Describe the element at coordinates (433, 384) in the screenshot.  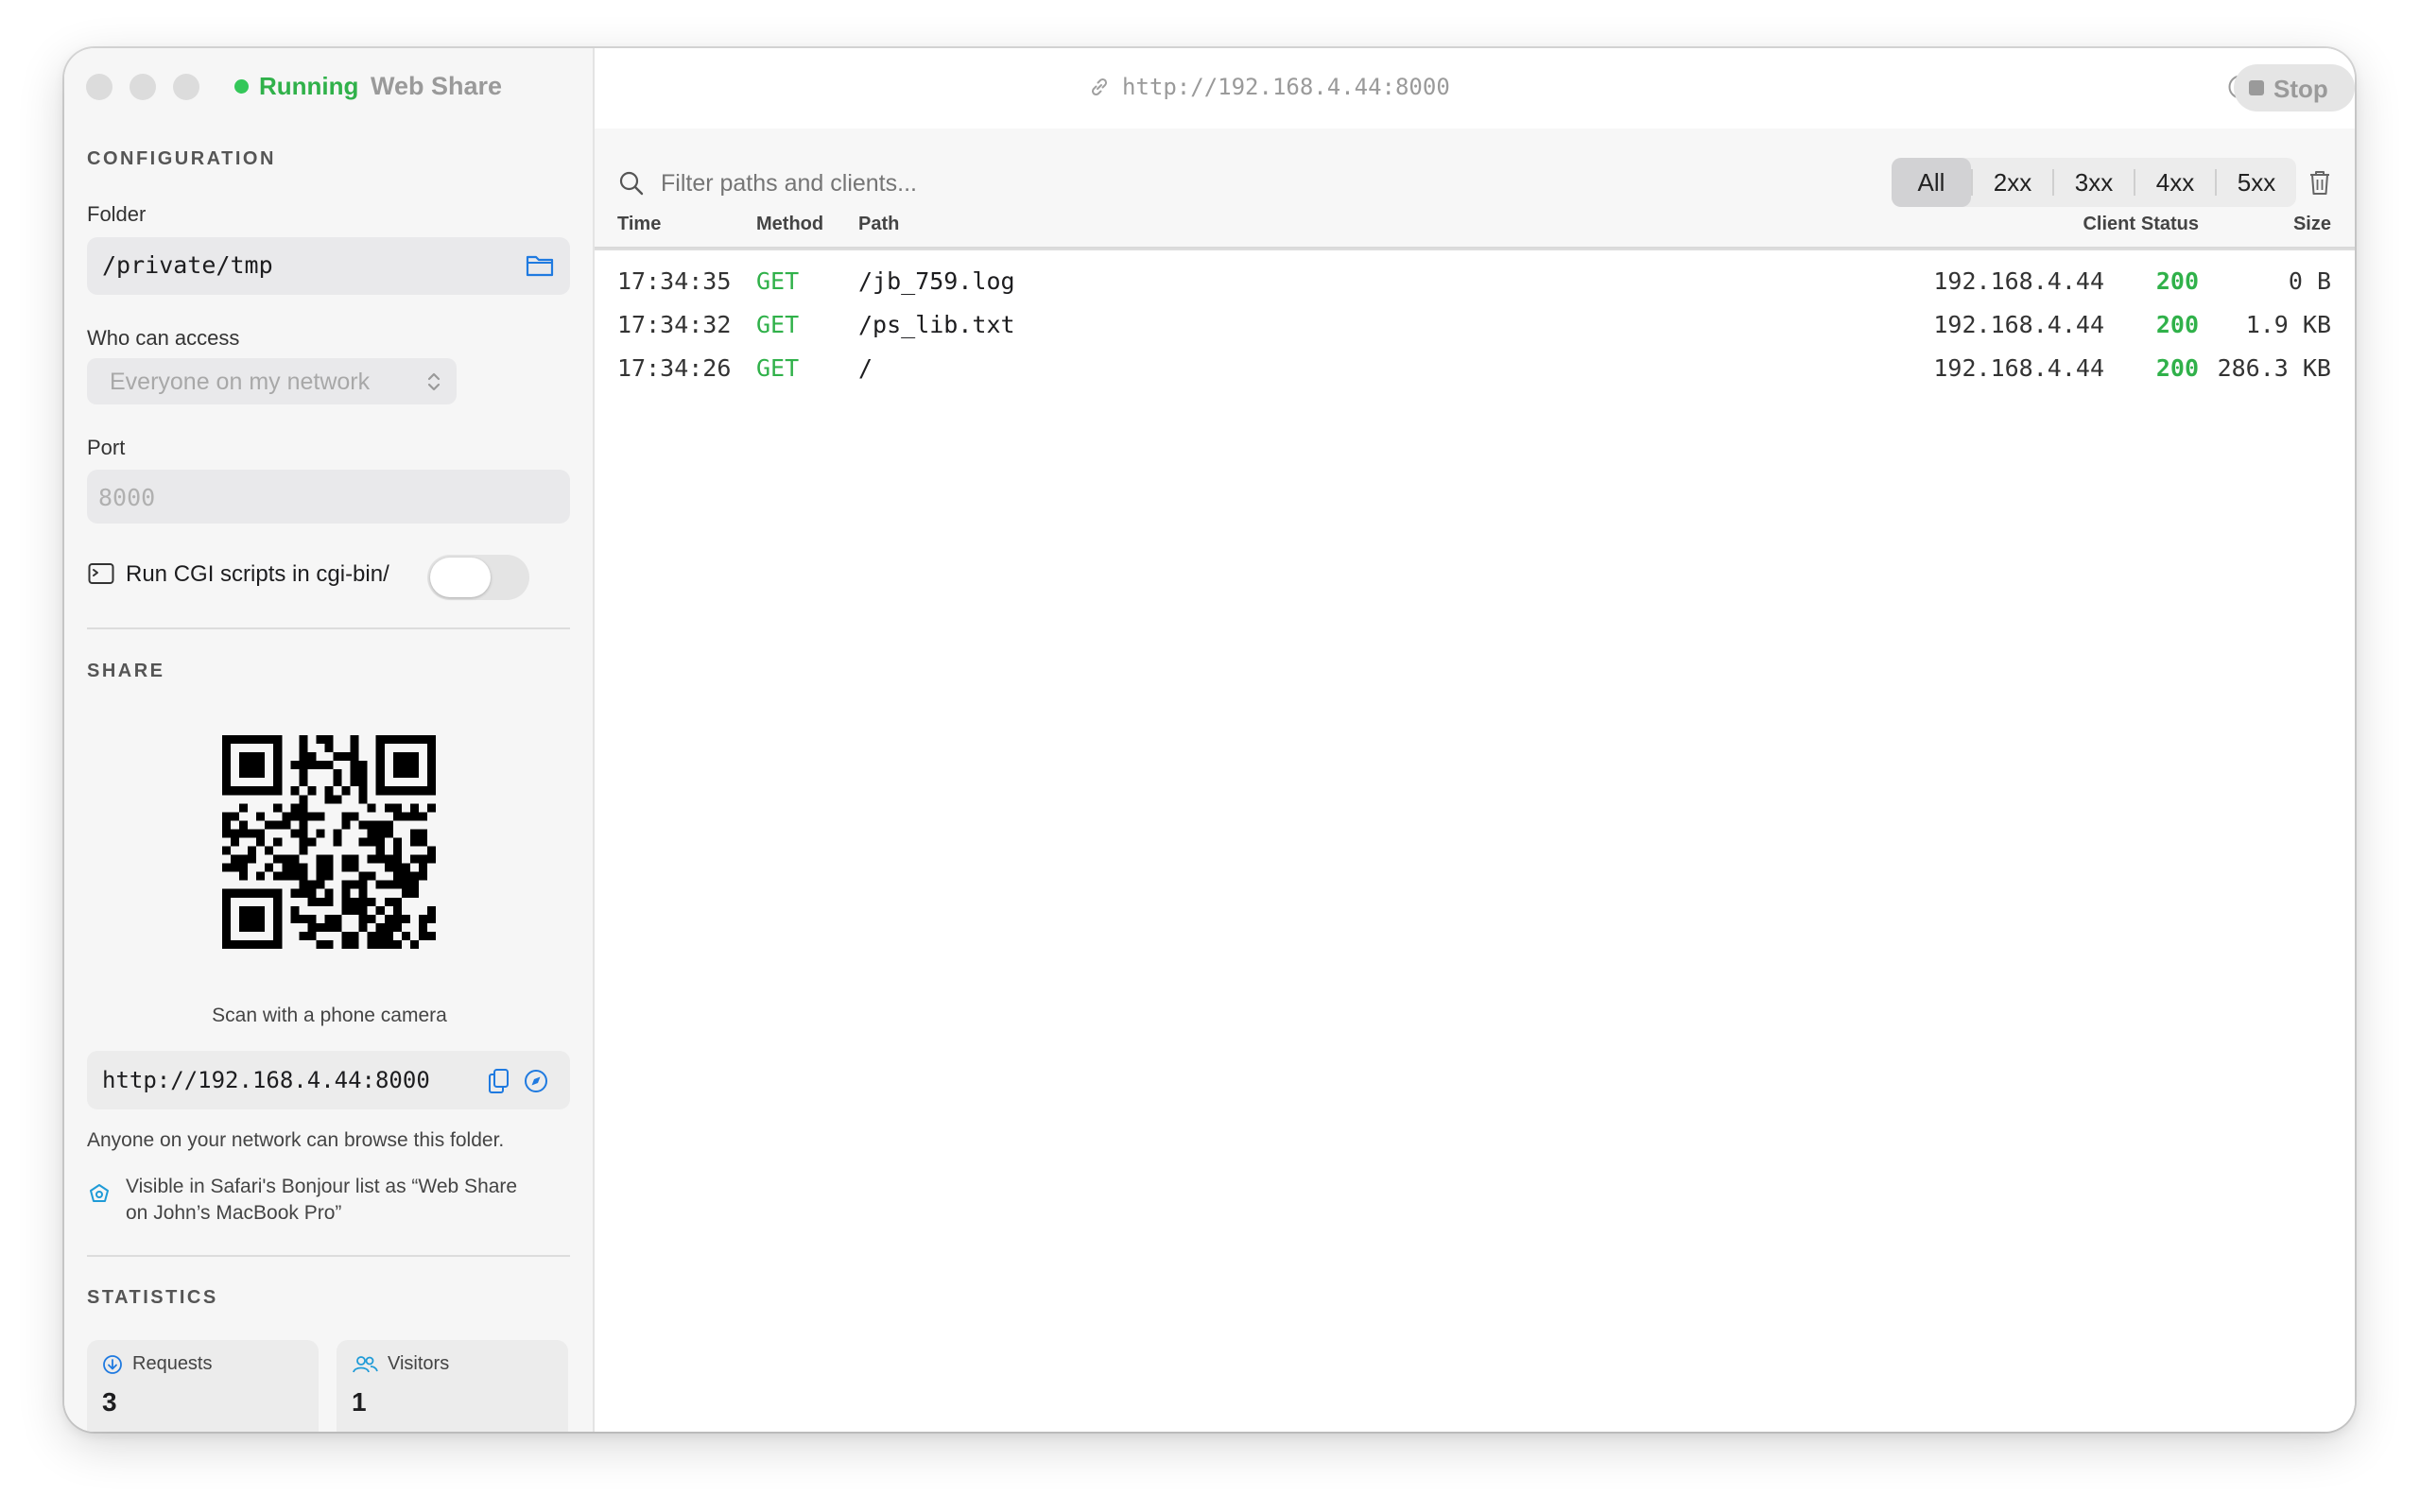
I see `select-chevron-icon` at that location.